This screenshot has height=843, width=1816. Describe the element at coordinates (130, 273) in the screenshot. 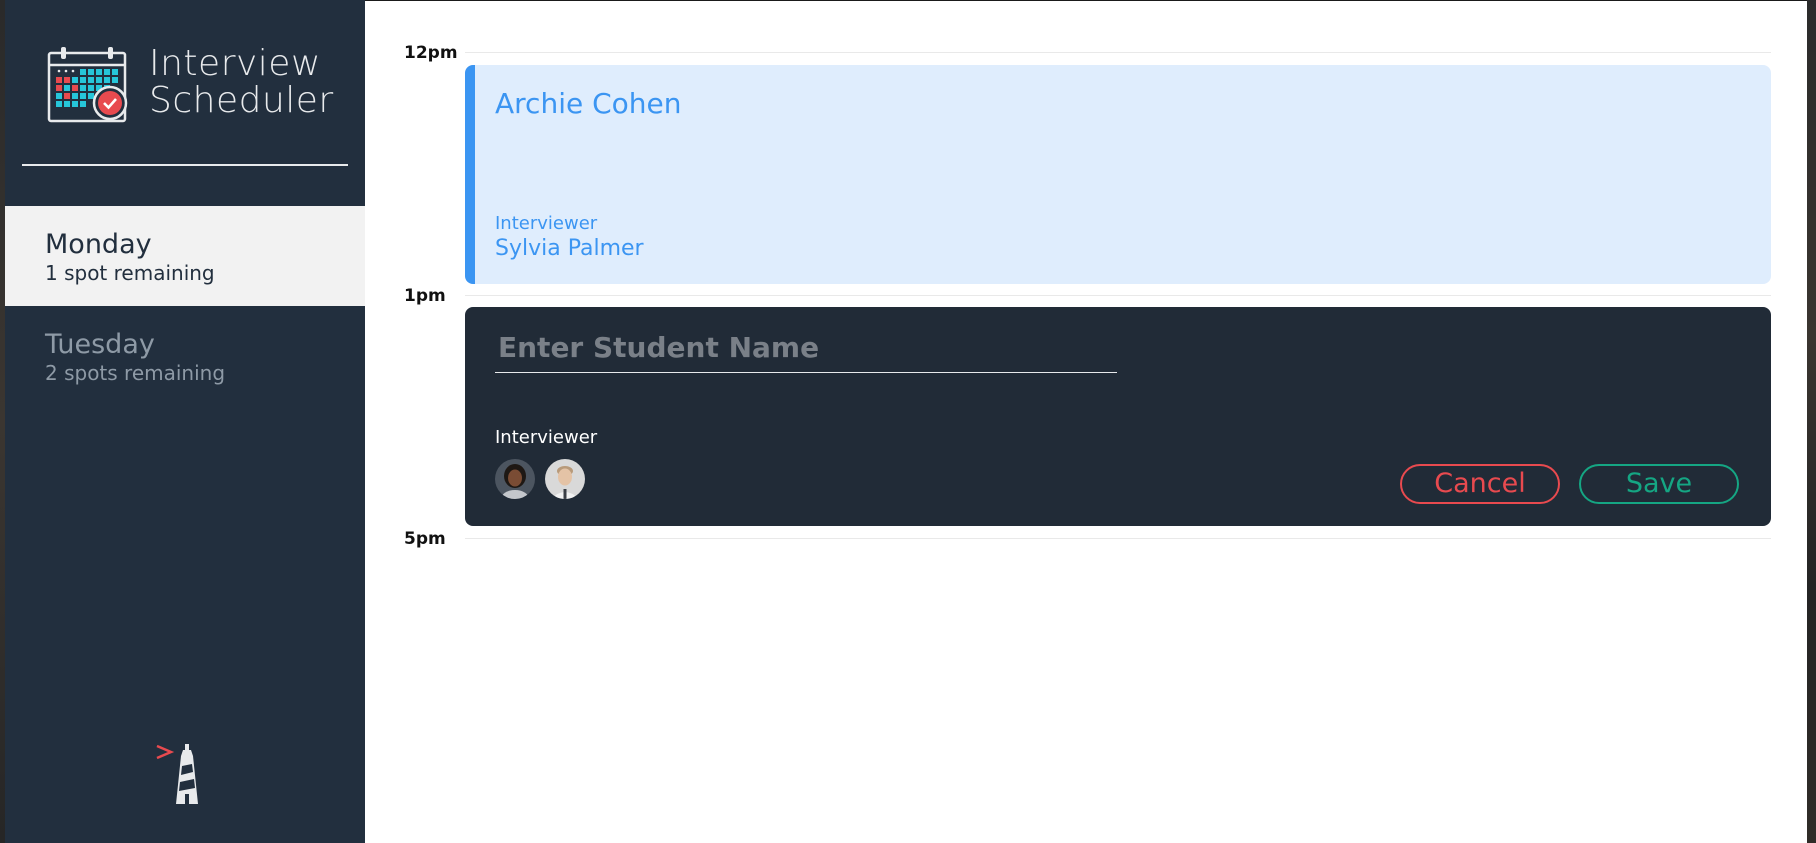

I see `day-spots-remaining: 1 spot remaining` at that location.